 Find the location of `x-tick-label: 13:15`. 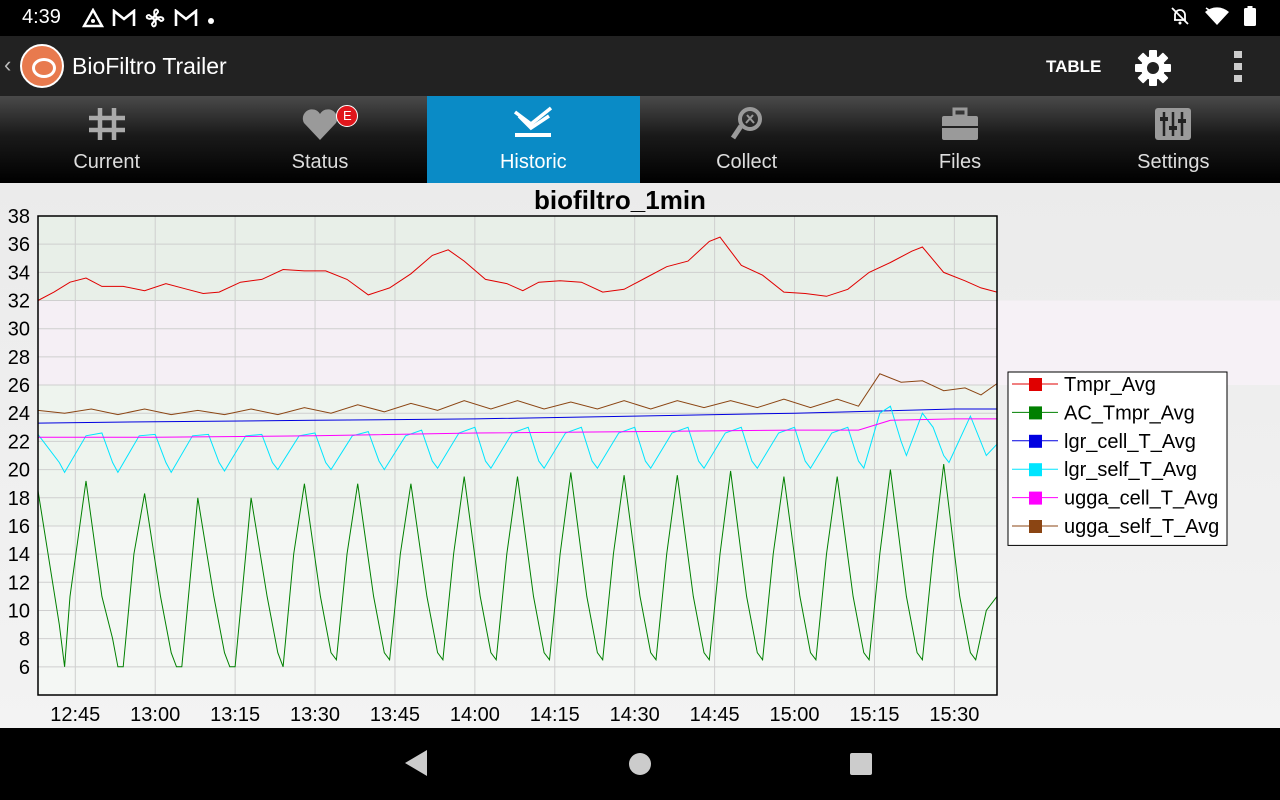

x-tick-label: 13:15 is located at coordinates (235, 715).